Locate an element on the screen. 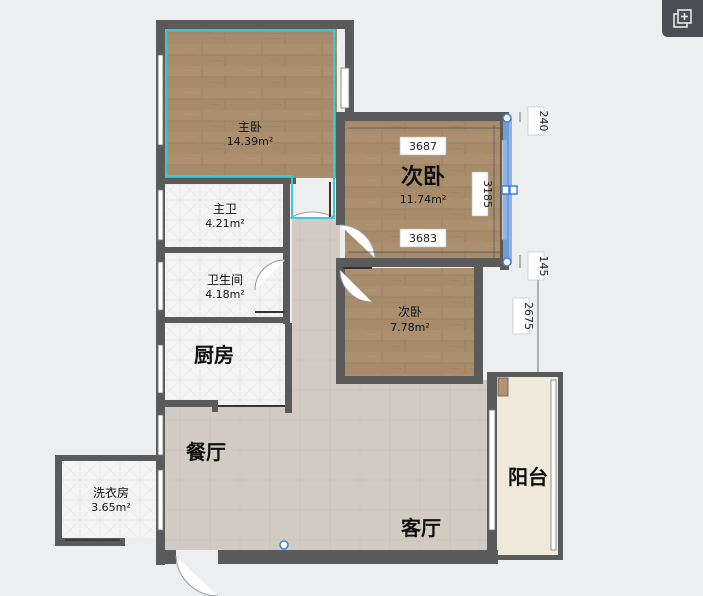 The width and height of the screenshot is (703, 596). room-name: 阳台 is located at coordinates (528, 477).